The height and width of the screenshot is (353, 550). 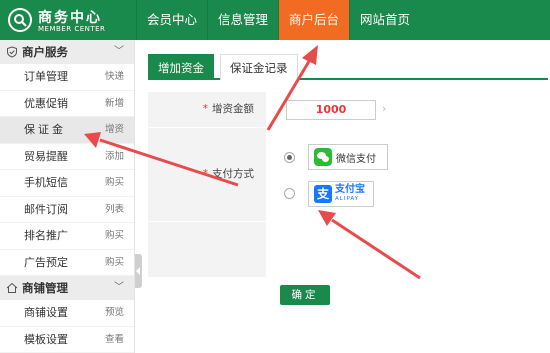 I want to click on wechat-pay-label: 微信支付, so click(x=356, y=159).